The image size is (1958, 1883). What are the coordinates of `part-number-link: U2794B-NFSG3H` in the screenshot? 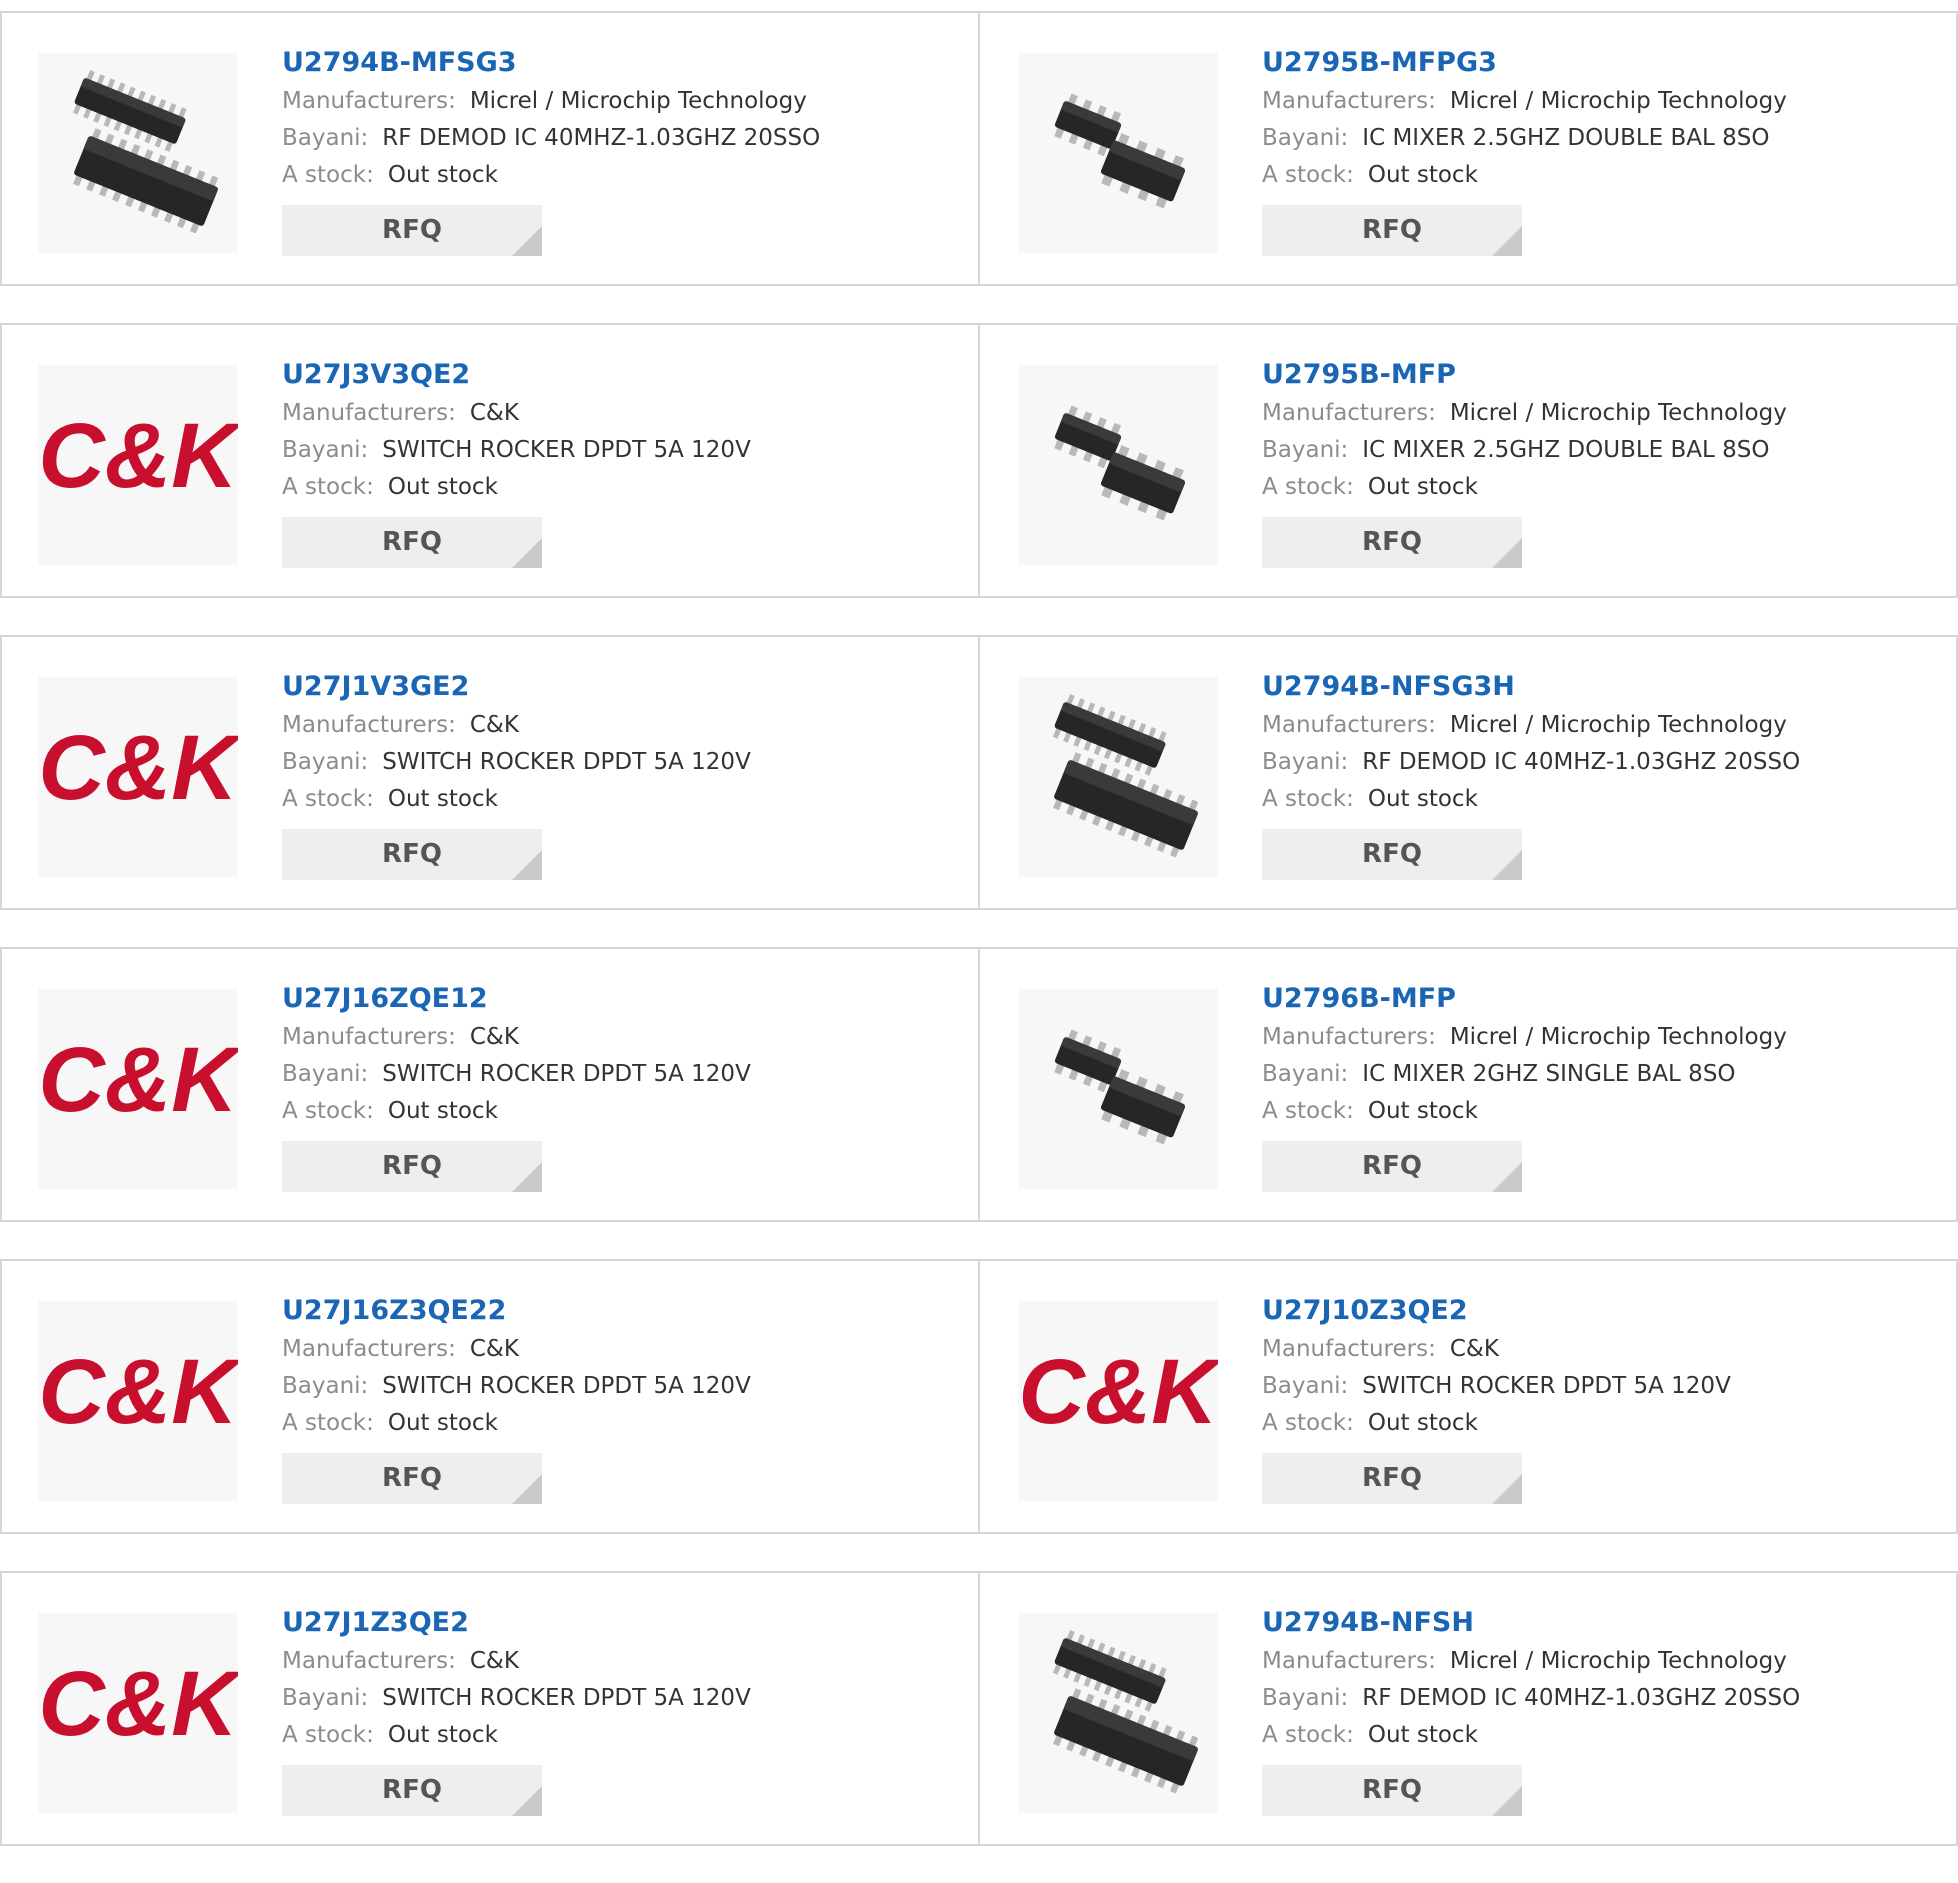 It's located at (1531, 687).